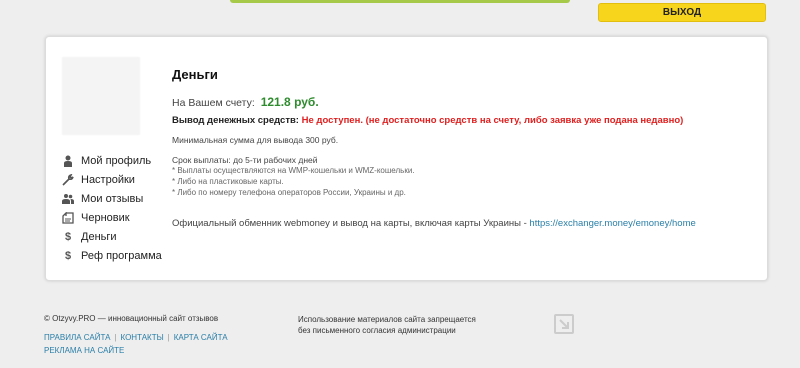  Describe the element at coordinates (99, 236) in the screenshot. I see `sidebar-item-label: Деньги` at that location.